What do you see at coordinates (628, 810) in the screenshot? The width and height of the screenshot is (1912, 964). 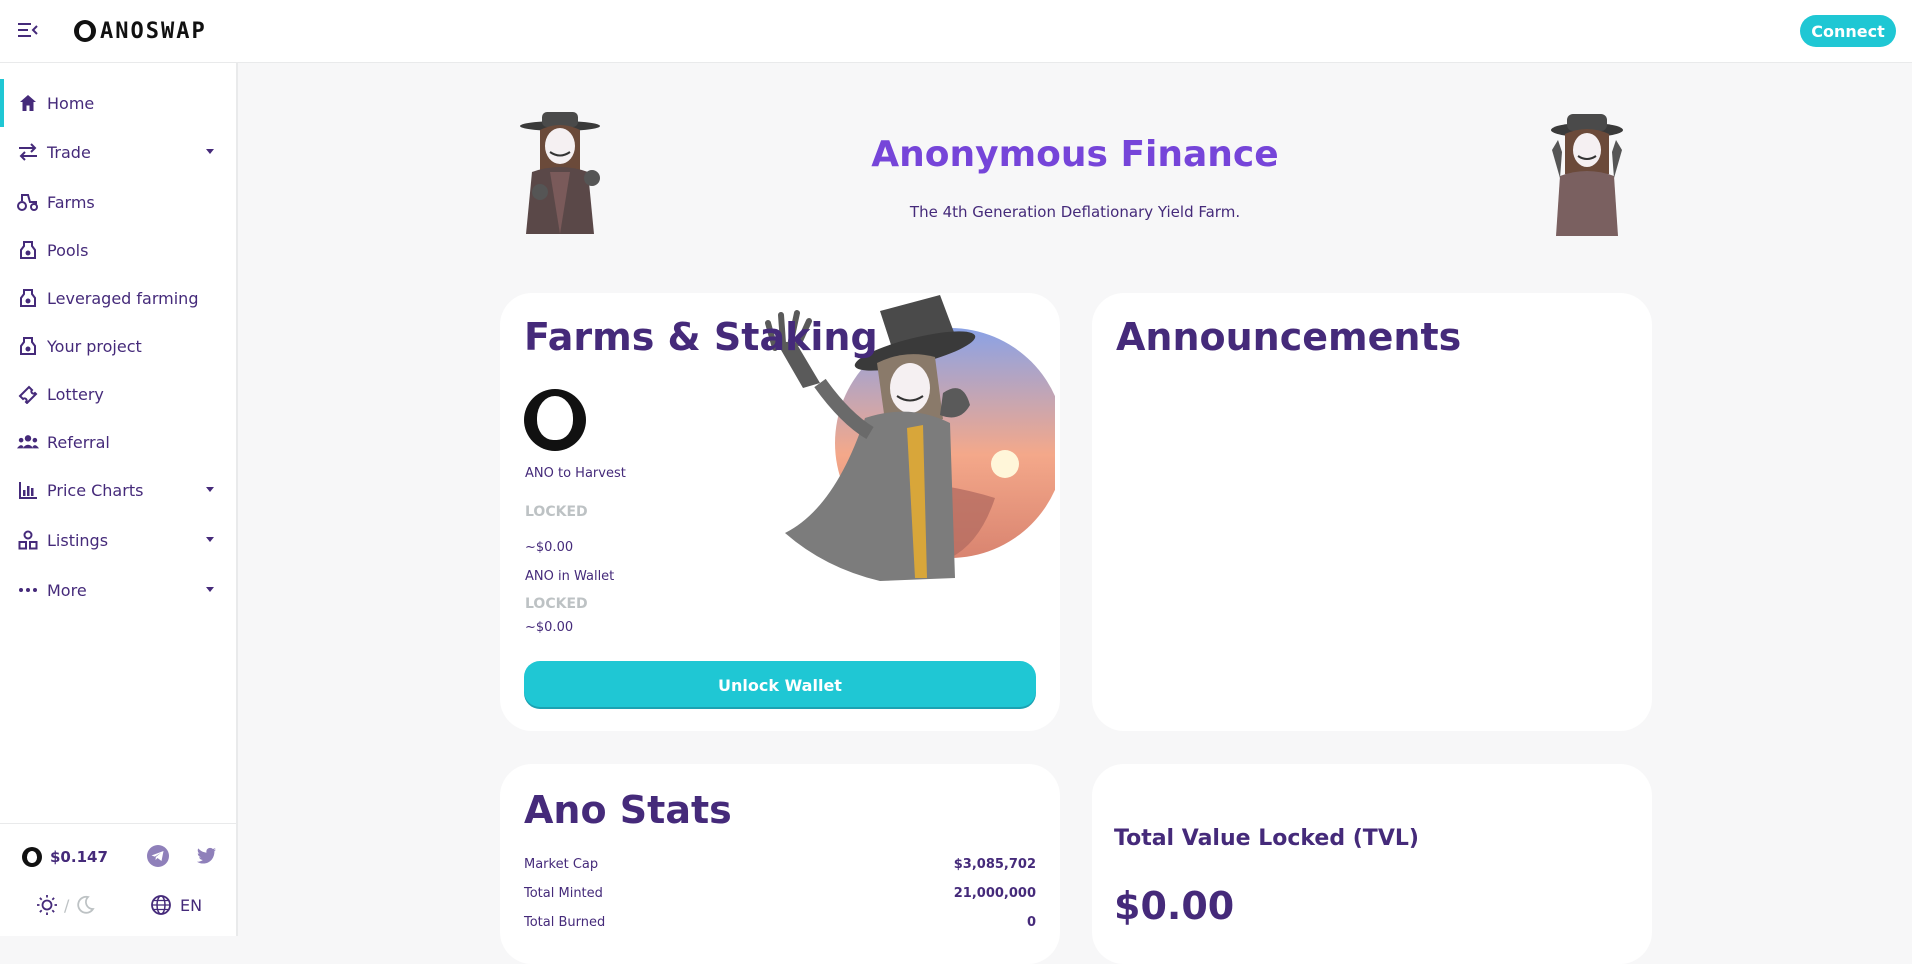 I see `stats-title: Ano Stats` at bounding box center [628, 810].